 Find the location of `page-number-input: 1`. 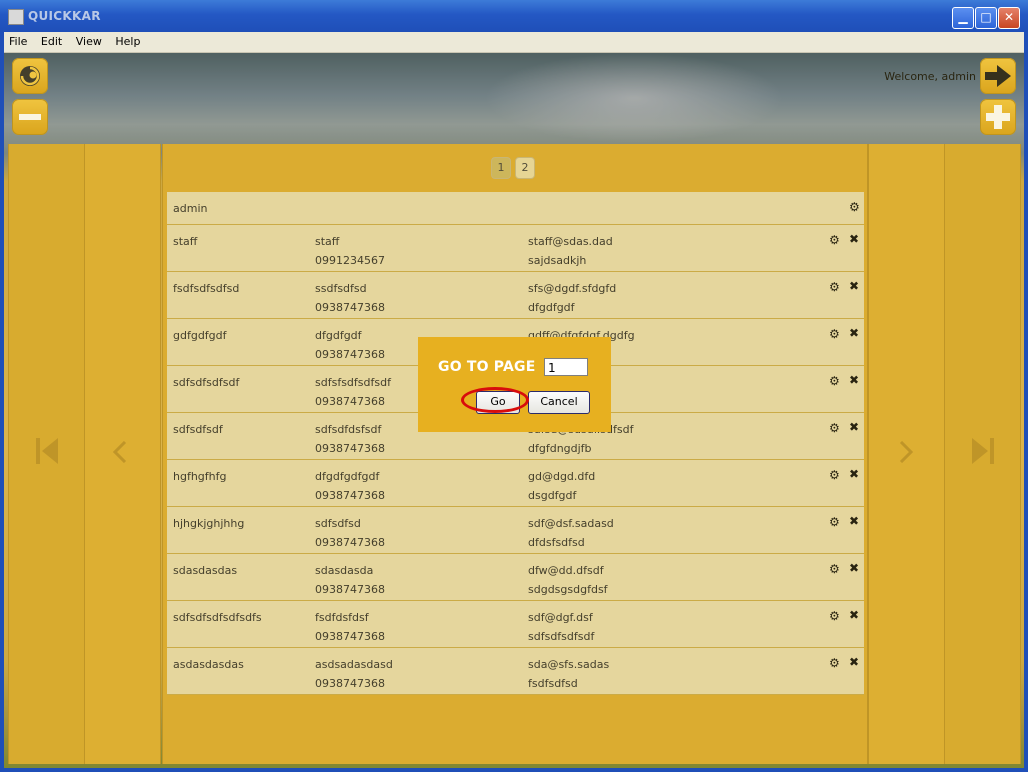

page-number-input: 1 is located at coordinates (566, 367).